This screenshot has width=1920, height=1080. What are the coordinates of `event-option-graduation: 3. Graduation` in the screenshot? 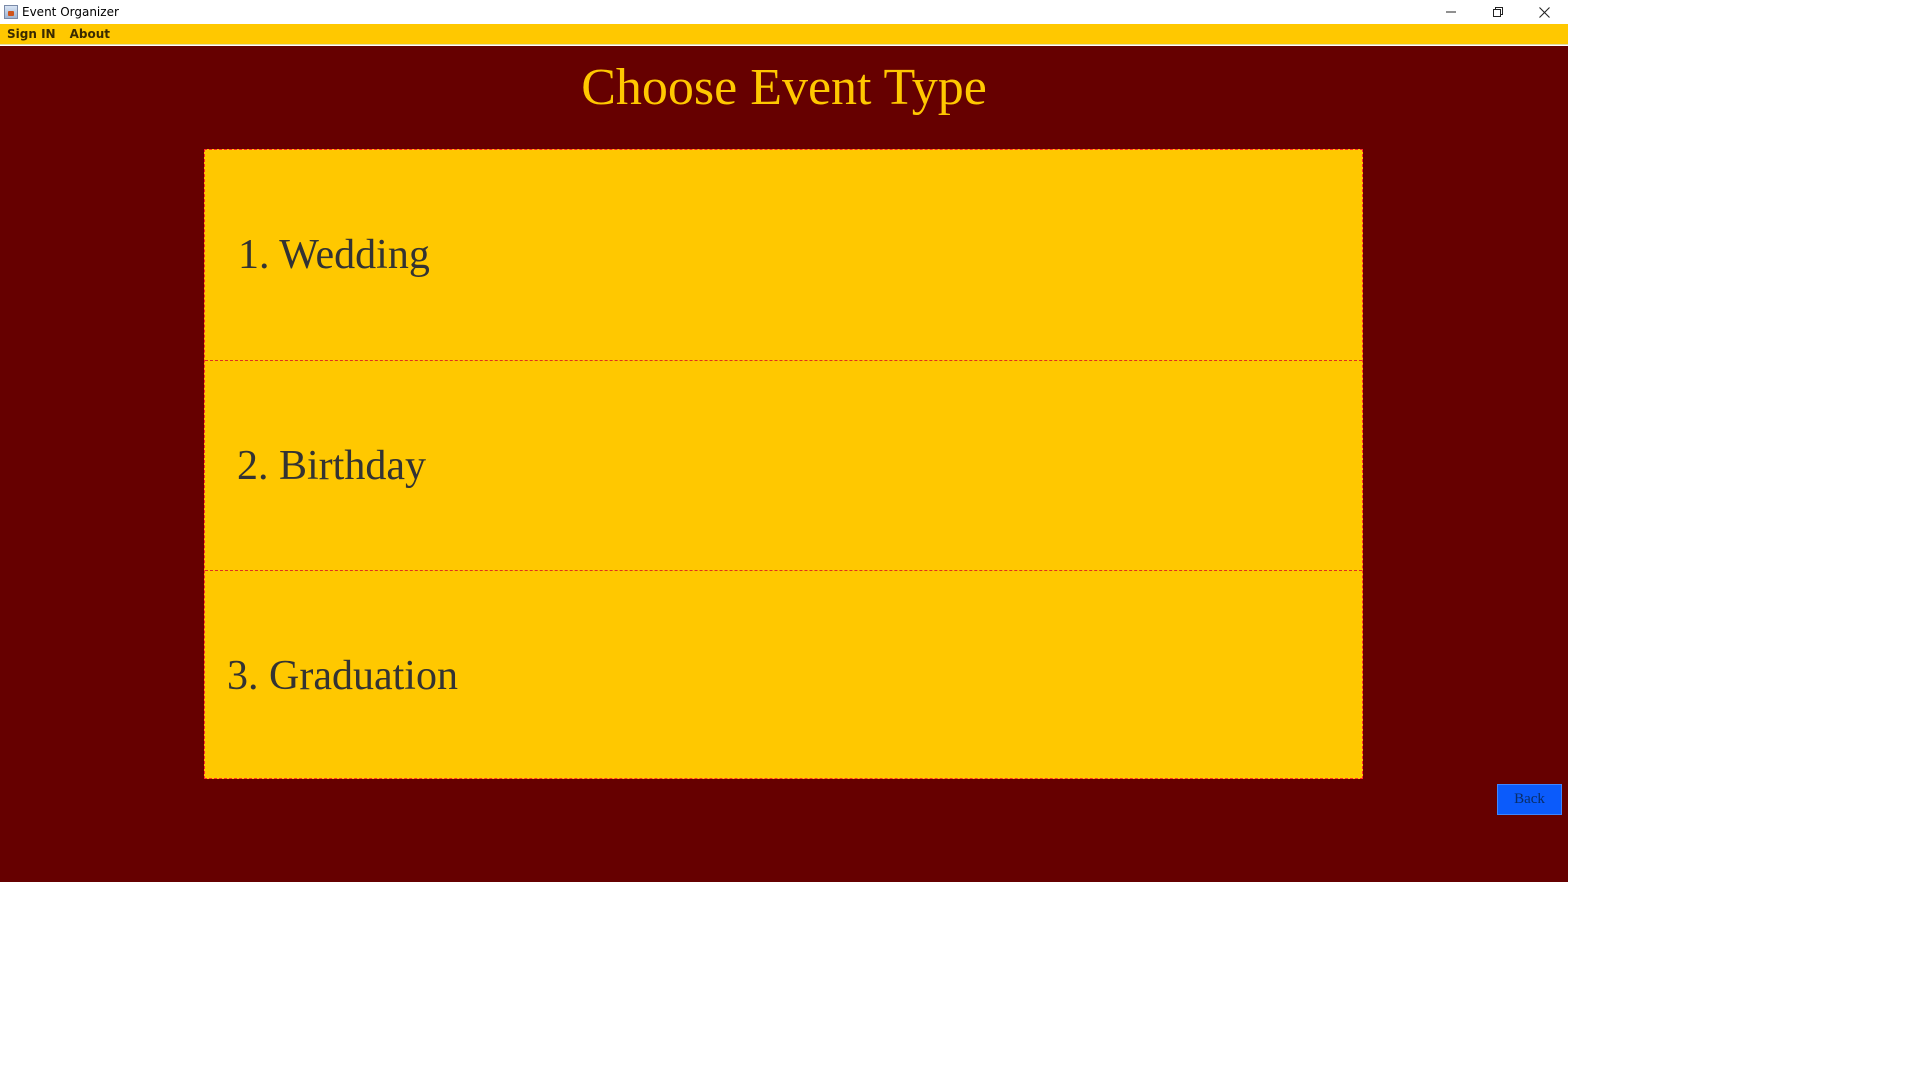 It's located at (783, 675).